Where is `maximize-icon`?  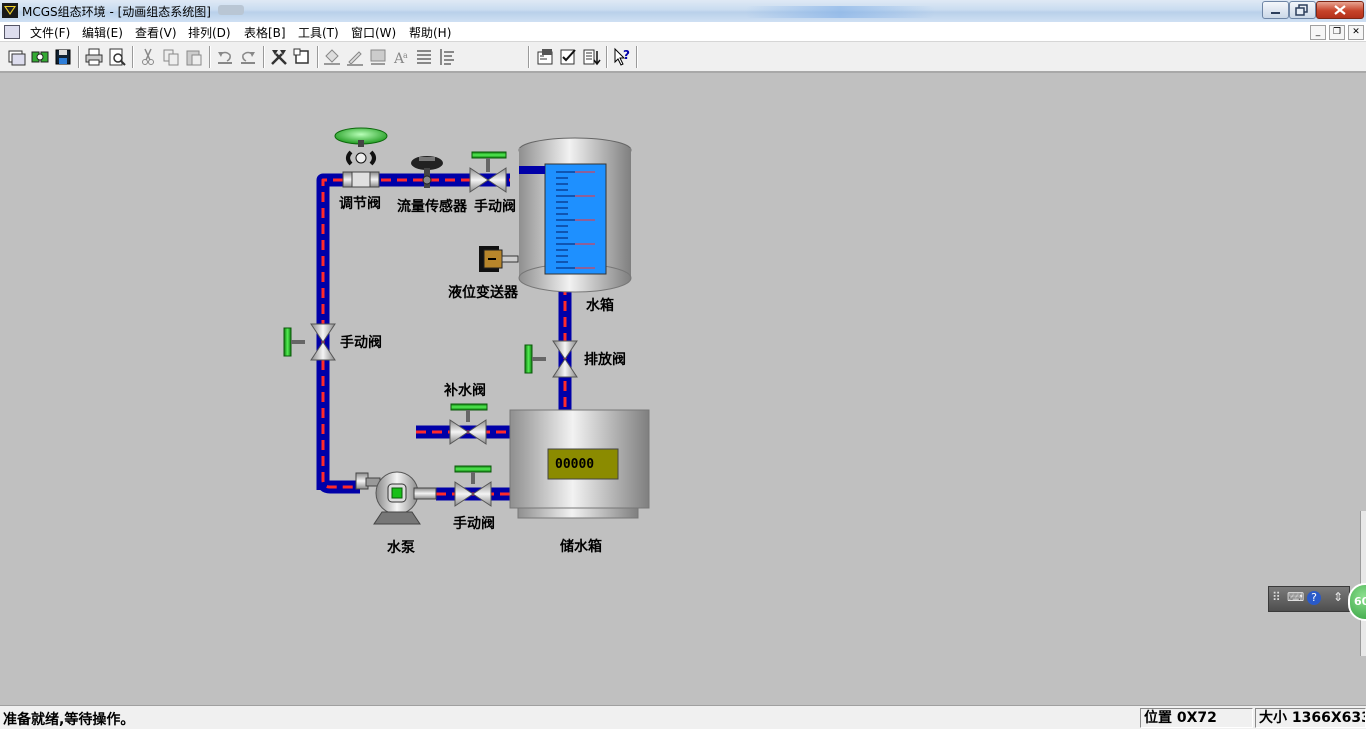
maximize-icon is located at coordinates (1301, 10).